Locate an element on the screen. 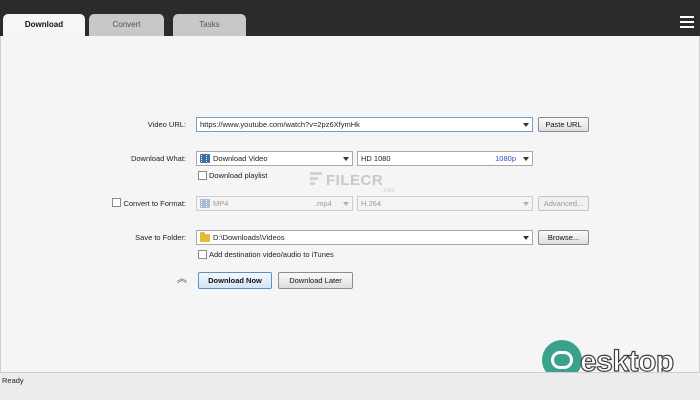 Image resolution: width=700 pixels, height=400 pixels. filecr-watermark: FILECR .com is located at coordinates (353, 185).